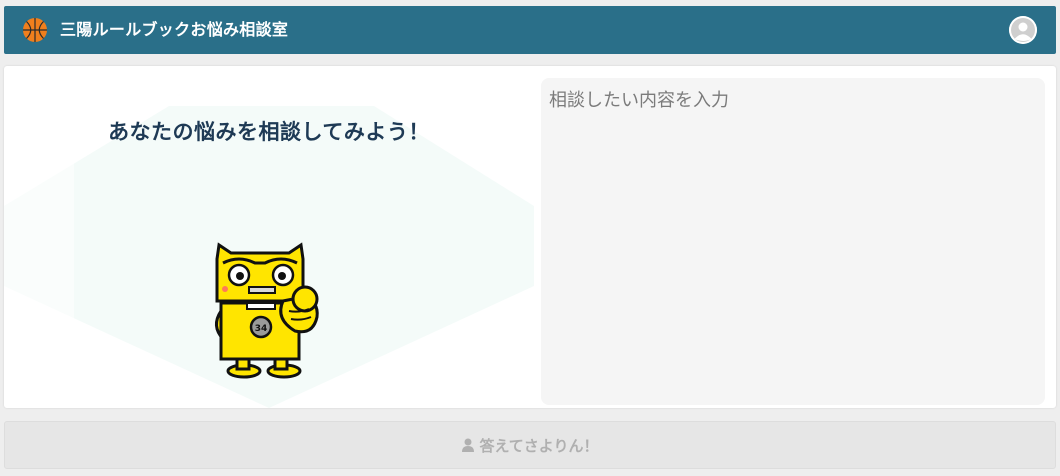 The image size is (1060, 476). I want to click on prompt-heading: あなたの悩みを相談してみよう！, so click(269, 132).